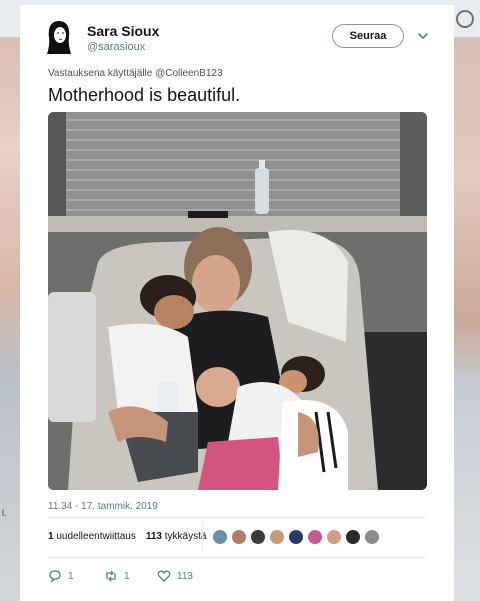 The image size is (480, 601). Describe the element at coordinates (96, 536) in the screenshot. I see `retweet-stat-label: uudelleentwiittaus` at that location.